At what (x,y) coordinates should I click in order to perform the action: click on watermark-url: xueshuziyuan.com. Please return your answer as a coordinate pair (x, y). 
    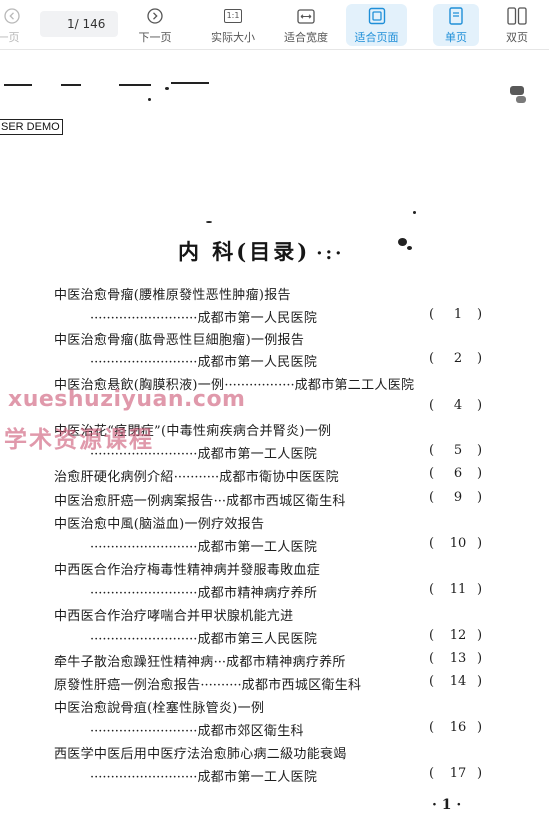
    Looking at the image, I should click on (127, 399).